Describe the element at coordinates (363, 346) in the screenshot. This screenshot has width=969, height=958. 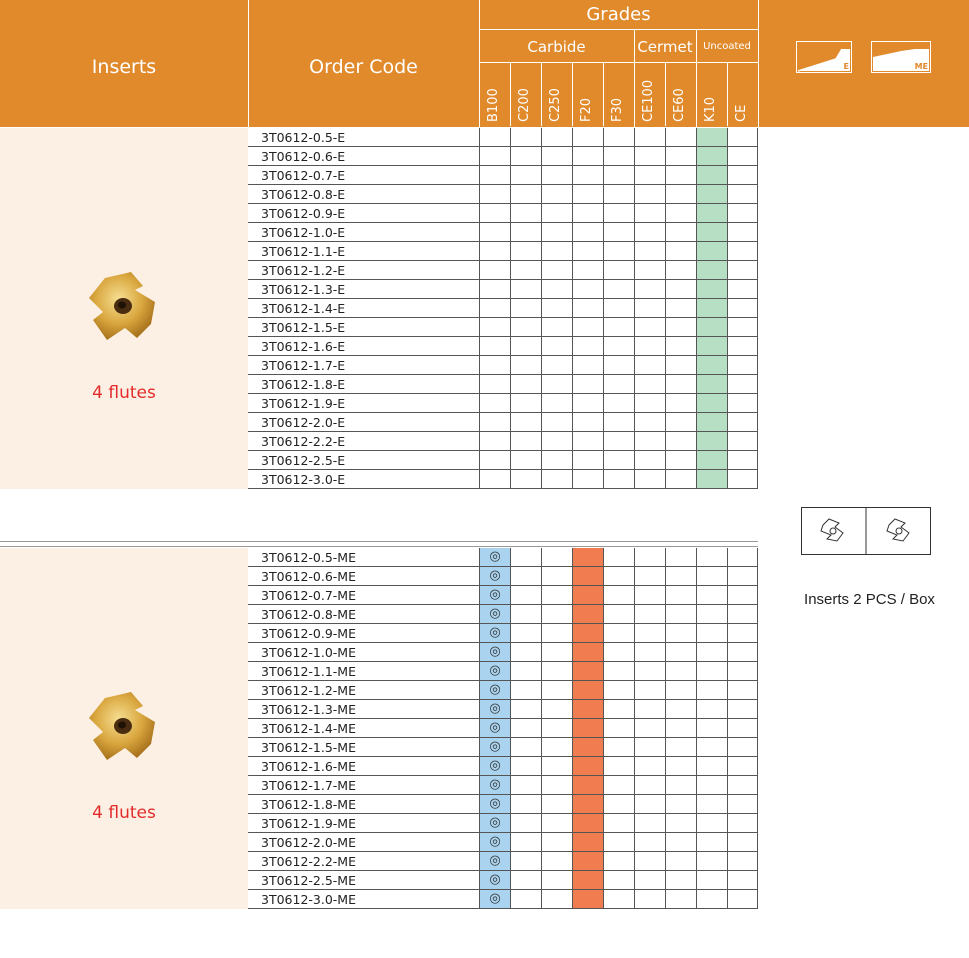
I see `order-code: 3T0612-1.6-E` at that location.